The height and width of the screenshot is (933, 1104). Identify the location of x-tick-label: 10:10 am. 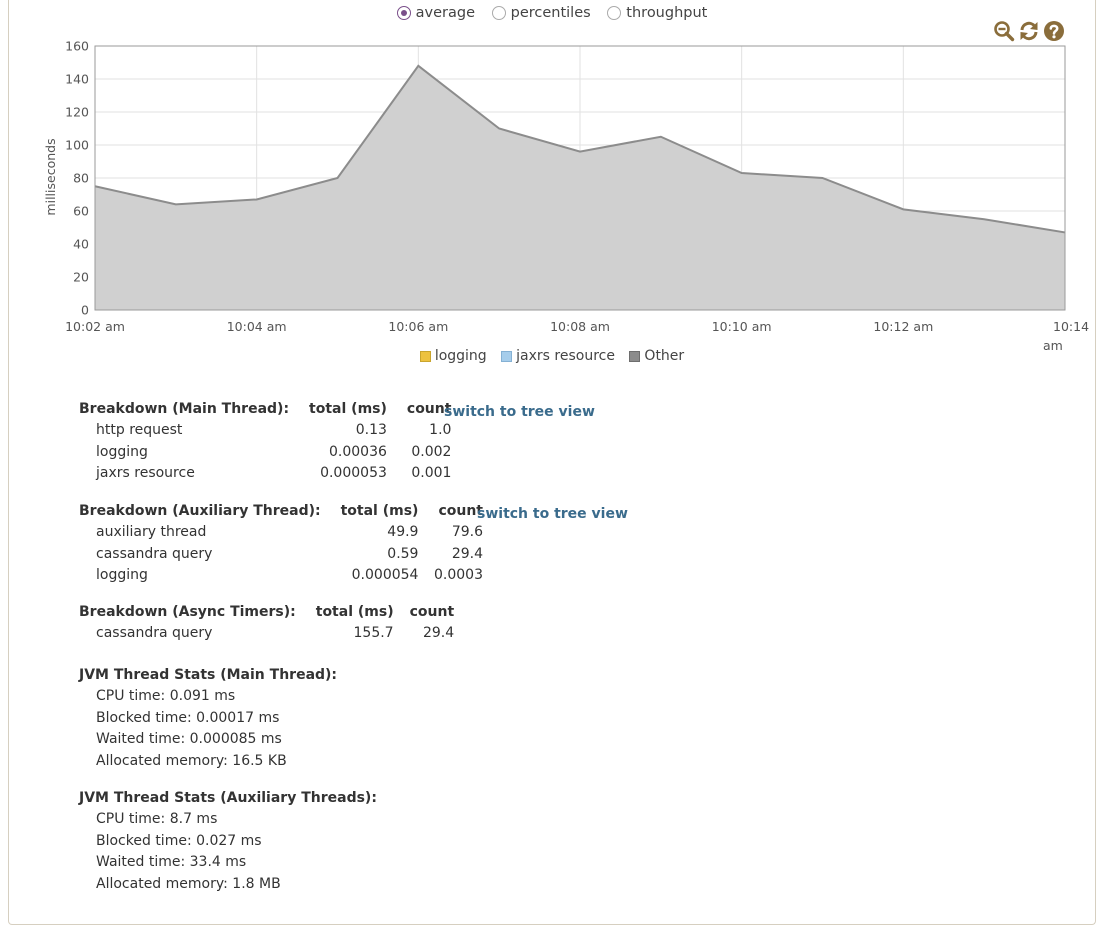
(742, 326).